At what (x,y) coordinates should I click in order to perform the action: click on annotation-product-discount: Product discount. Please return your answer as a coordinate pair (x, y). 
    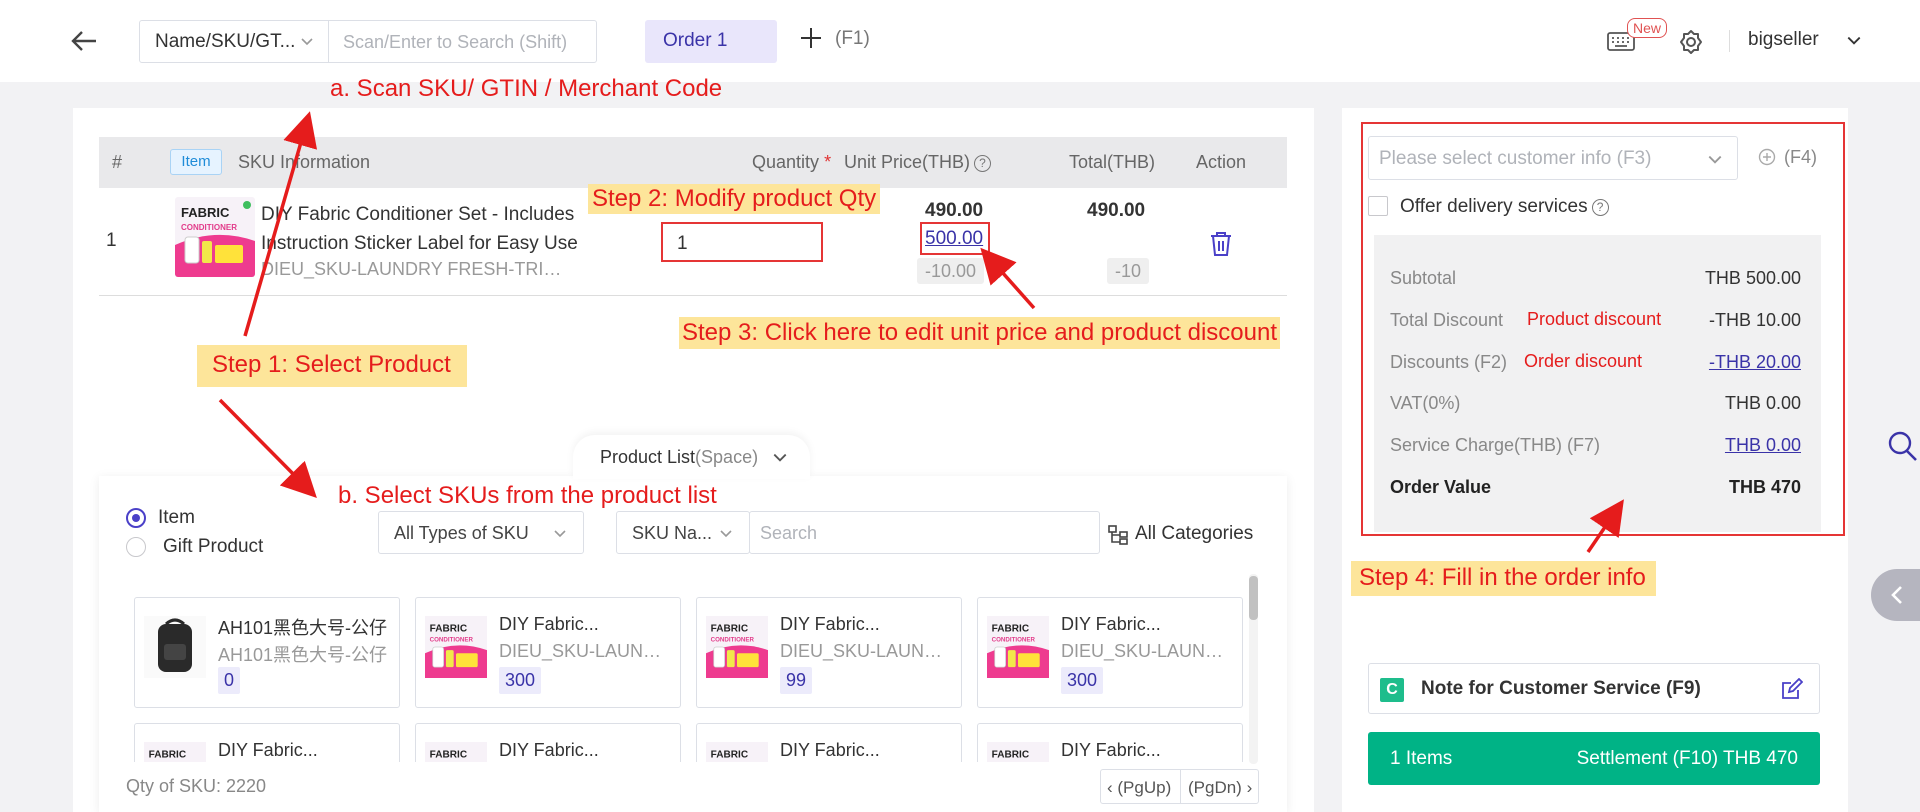
    Looking at the image, I should click on (1594, 319).